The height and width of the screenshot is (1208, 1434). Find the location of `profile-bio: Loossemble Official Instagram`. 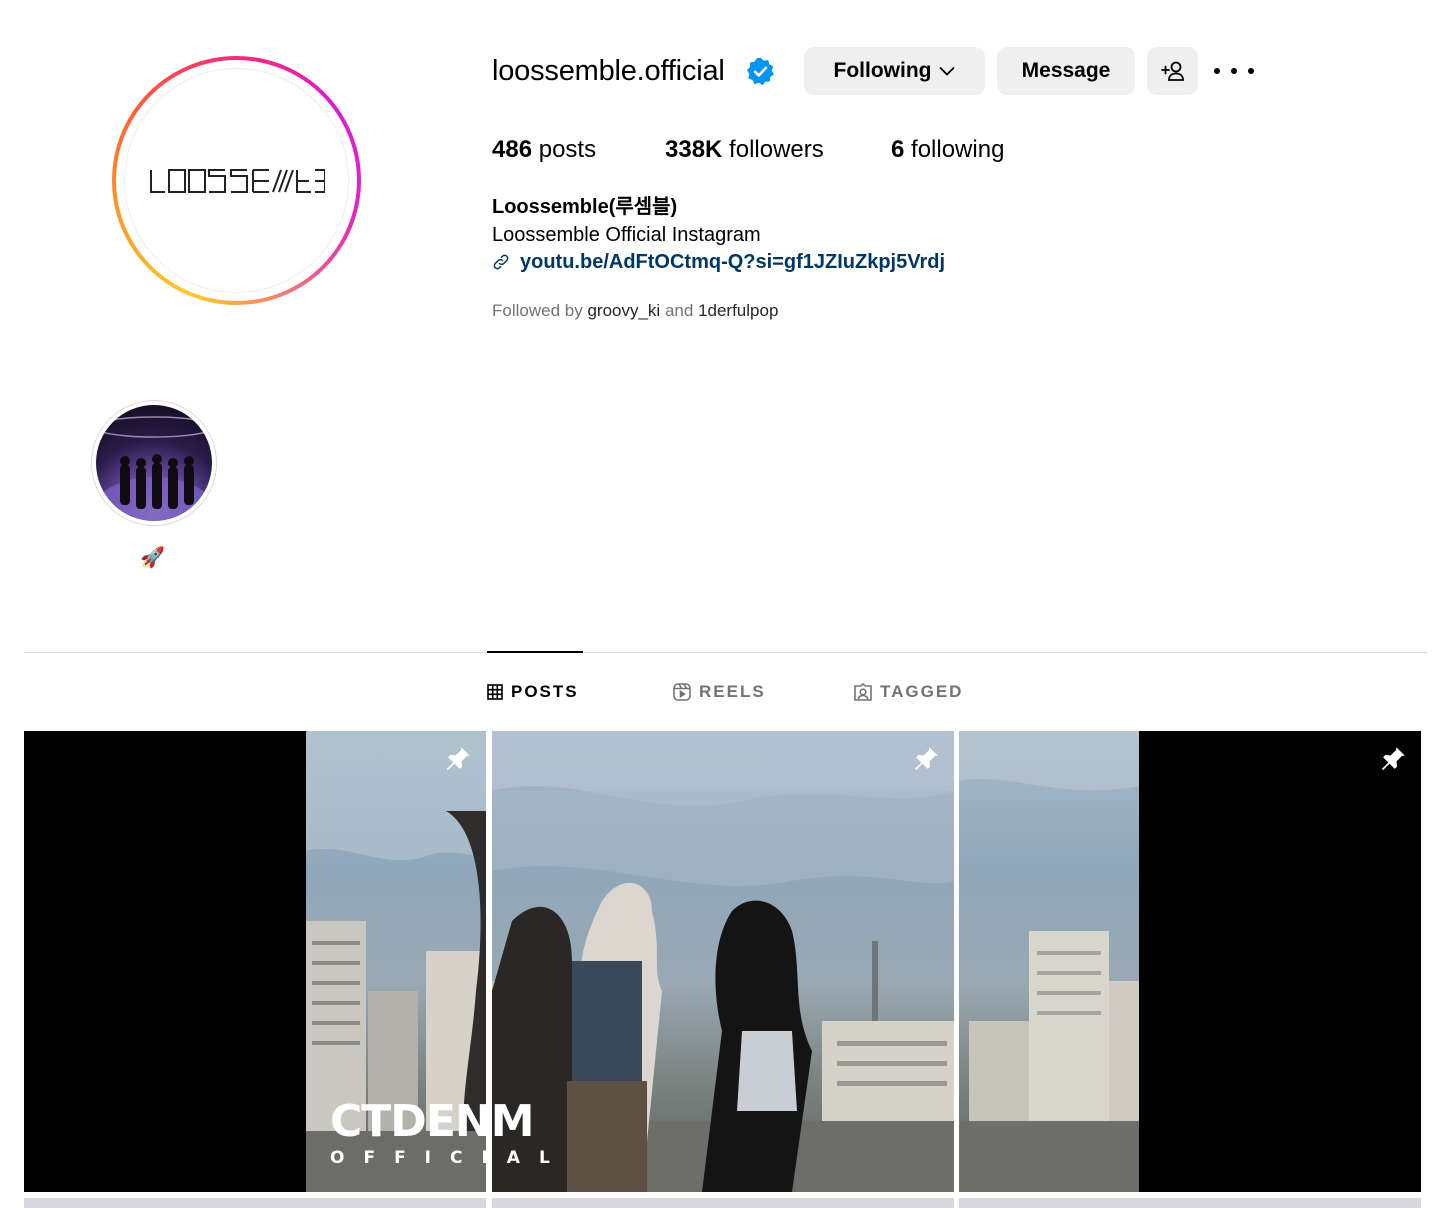

profile-bio: Loossemble Official Instagram is located at coordinates (626, 235).